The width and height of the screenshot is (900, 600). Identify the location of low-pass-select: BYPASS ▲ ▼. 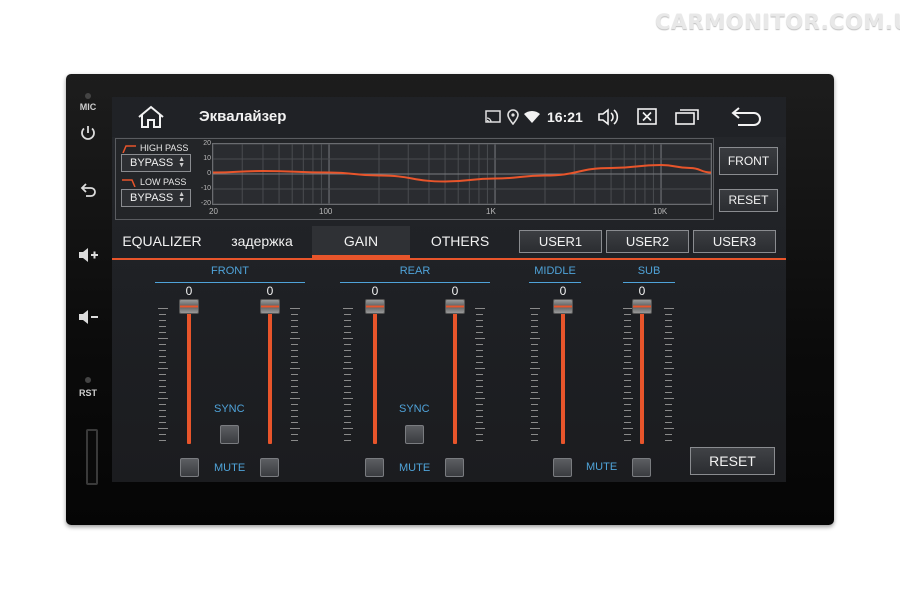
(156, 198).